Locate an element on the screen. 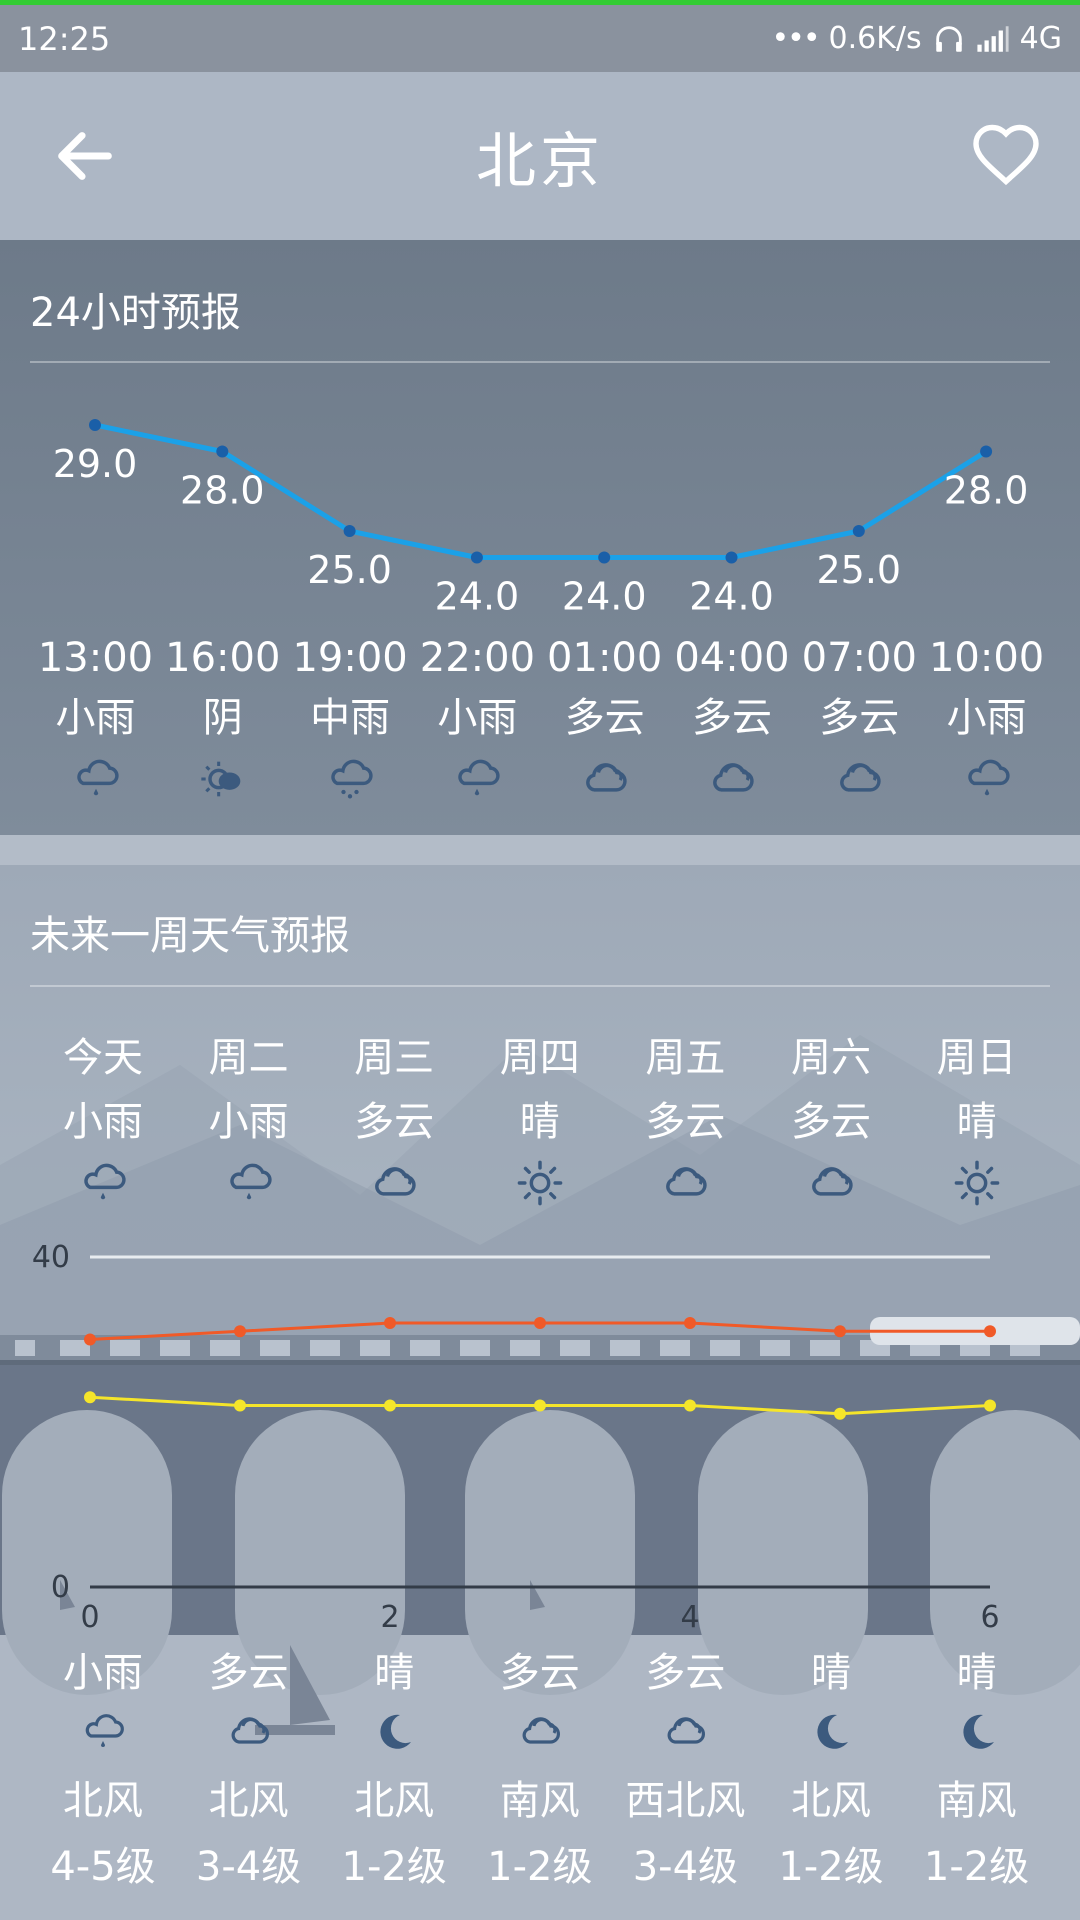  hourly-time: 04:00 is located at coordinates (732, 658).